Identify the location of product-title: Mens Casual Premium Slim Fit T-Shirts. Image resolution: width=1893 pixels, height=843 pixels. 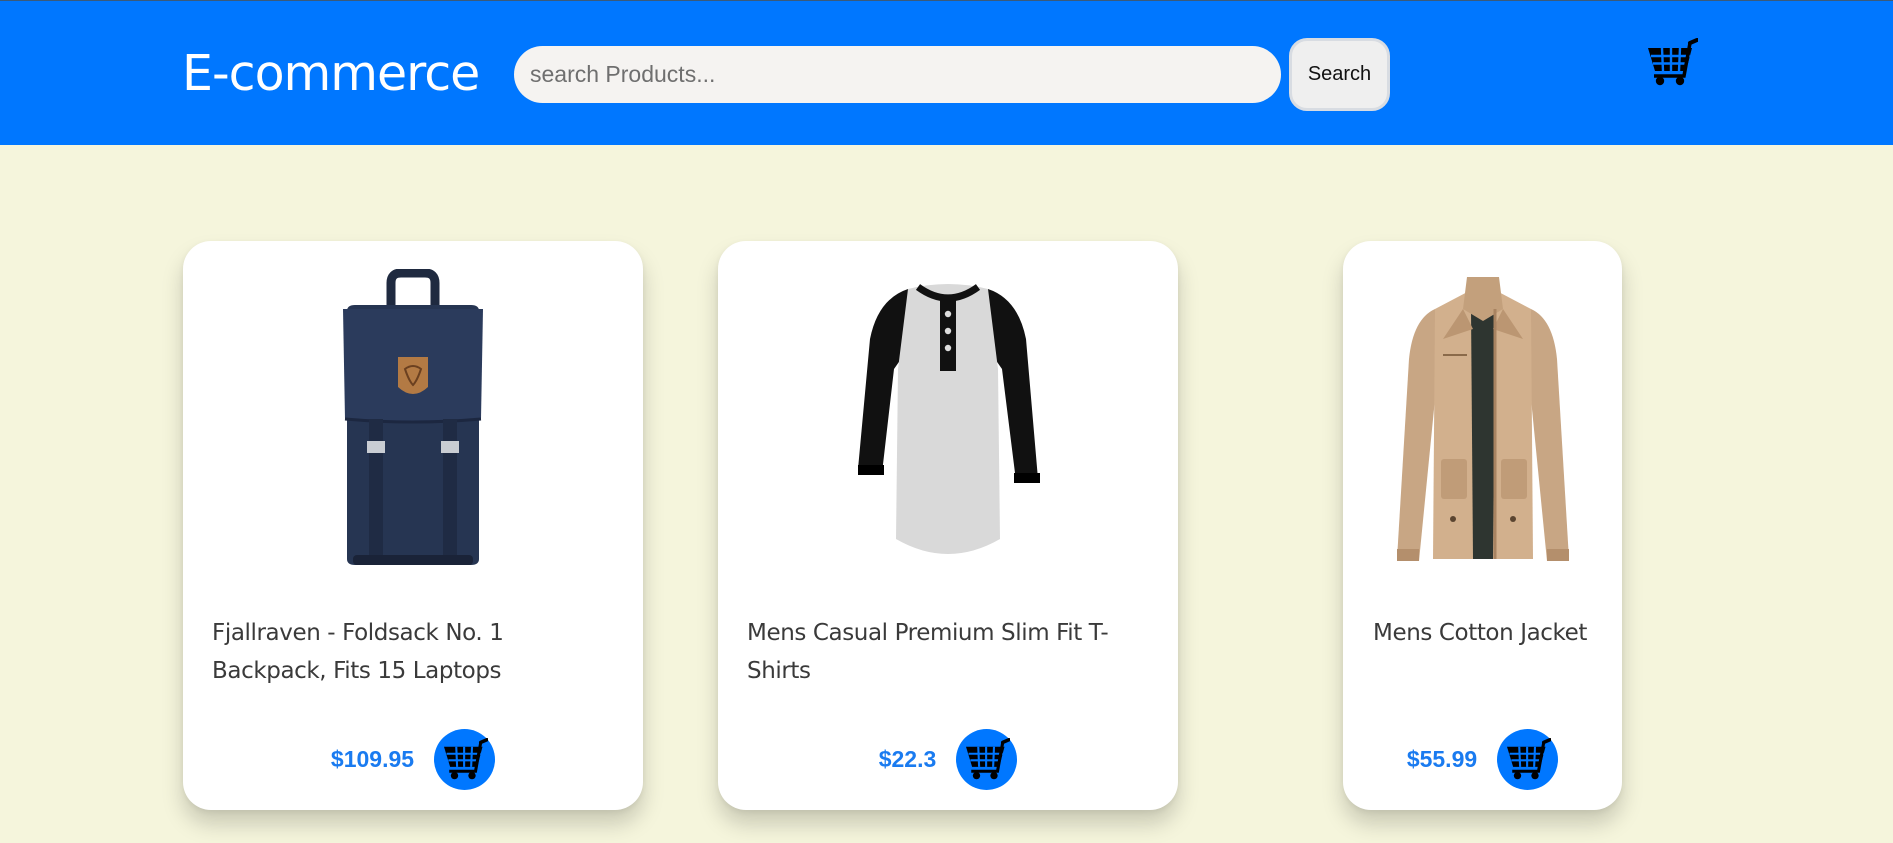
(952, 652).